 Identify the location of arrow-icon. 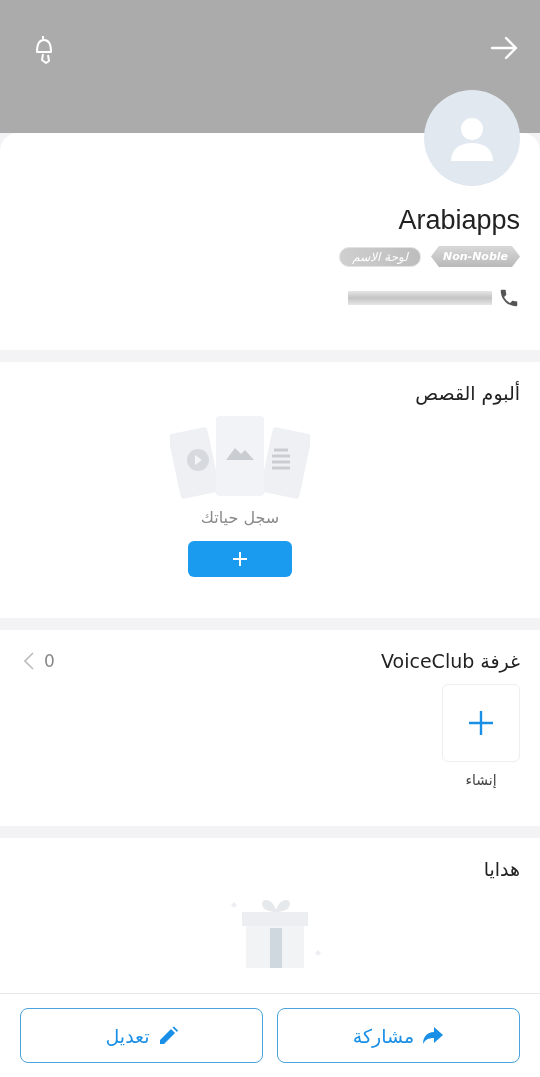
(504, 48).